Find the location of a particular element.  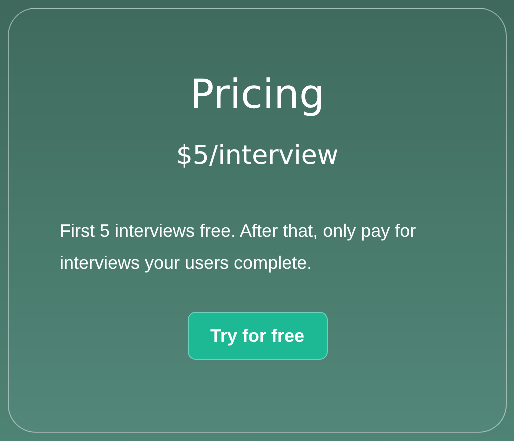

price-text: $5/interview is located at coordinates (257, 156).